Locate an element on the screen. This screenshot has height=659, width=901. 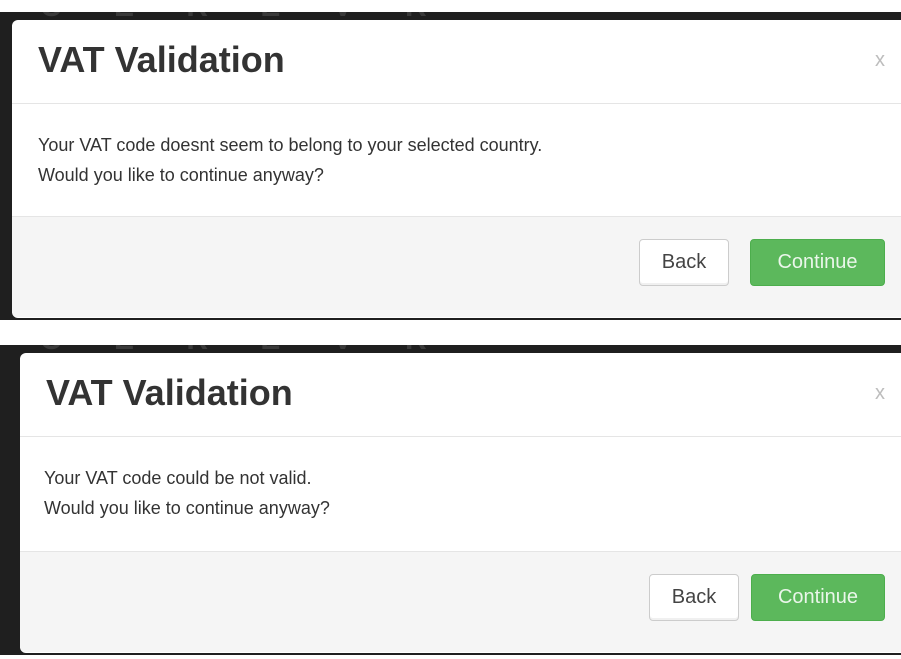
message-line: Your VAT code could be not valid. is located at coordinates (178, 478).